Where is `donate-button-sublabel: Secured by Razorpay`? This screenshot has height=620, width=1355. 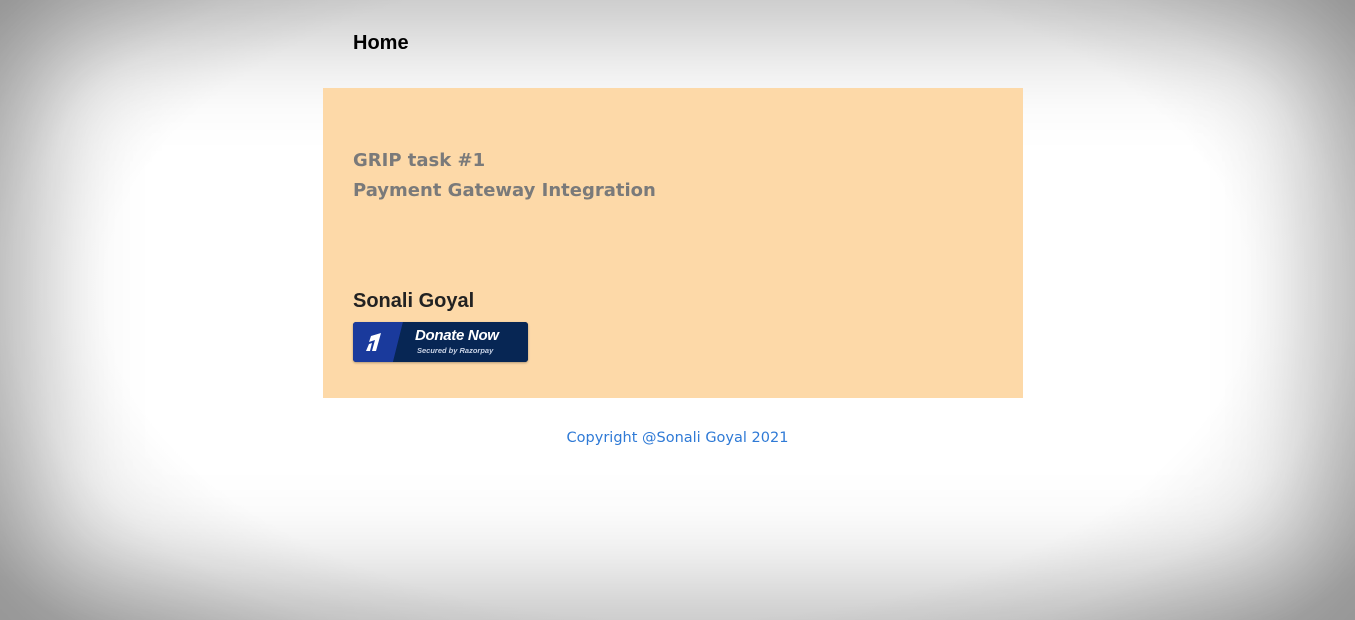
donate-button-sublabel: Secured by Razorpay is located at coordinates (455, 350).